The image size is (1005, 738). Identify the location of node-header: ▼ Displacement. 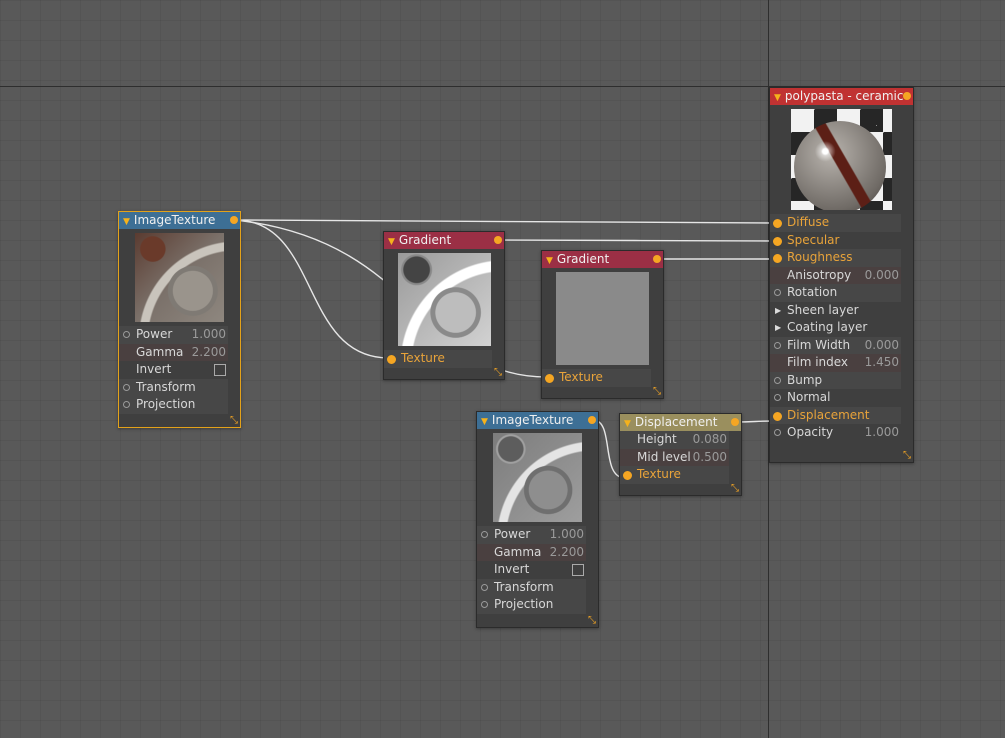
(680, 422).